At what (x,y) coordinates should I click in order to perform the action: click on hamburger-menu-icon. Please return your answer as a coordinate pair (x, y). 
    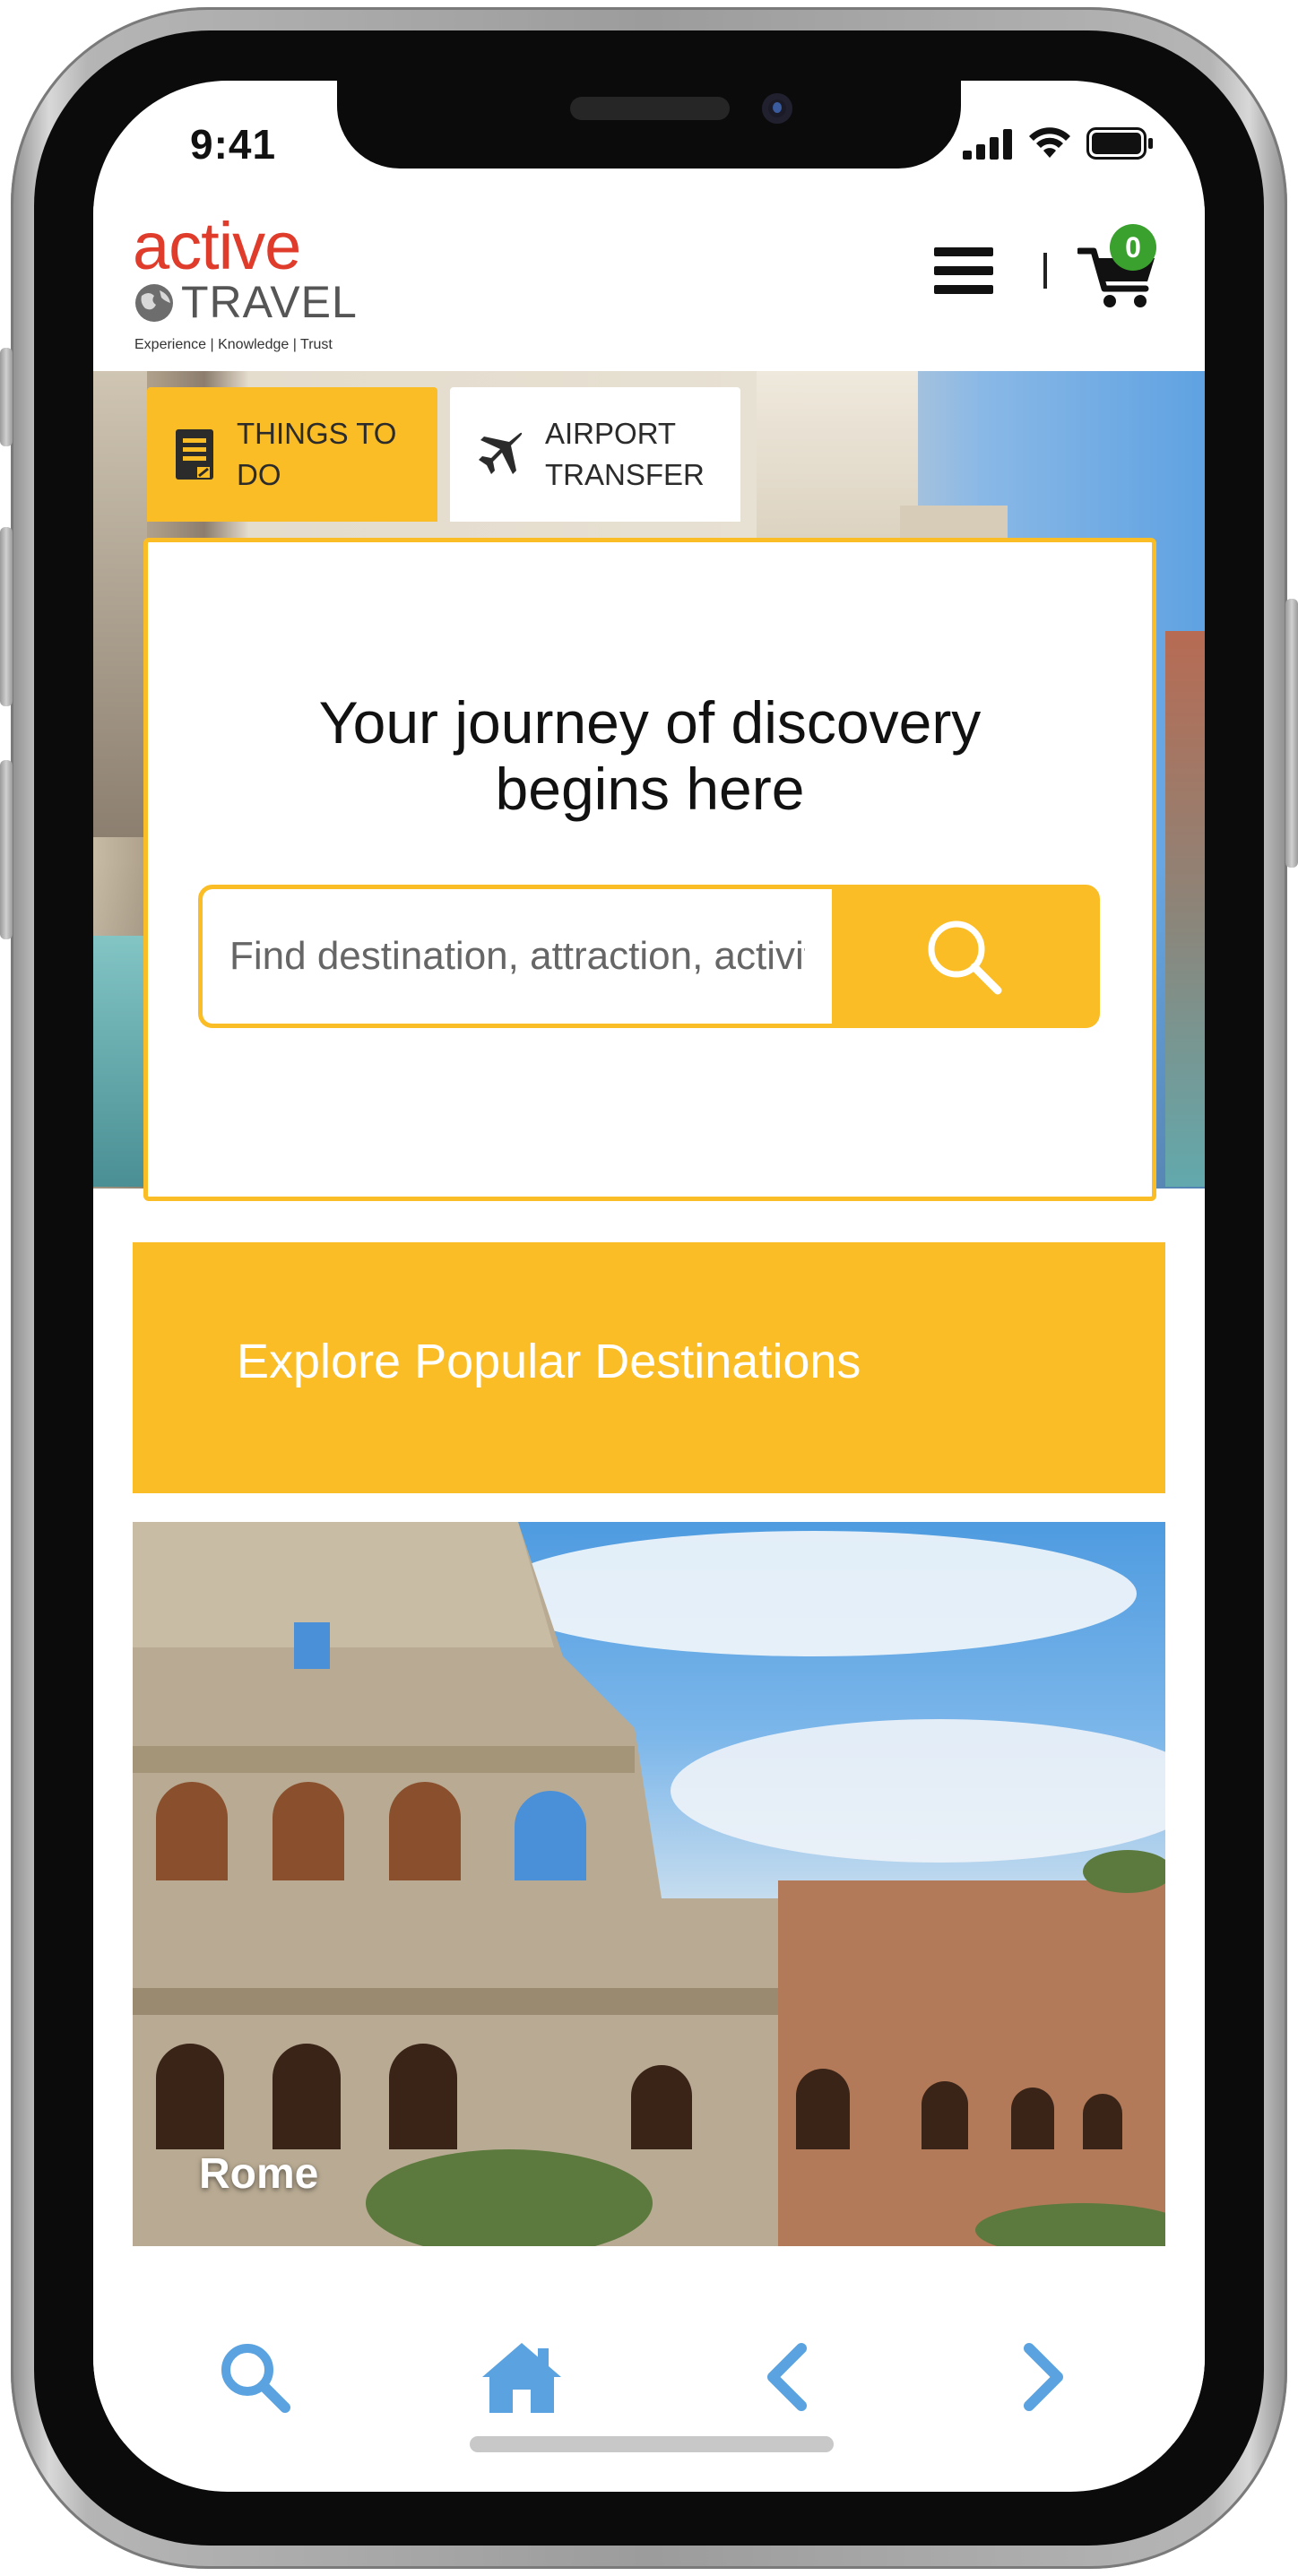
    Looking at the image, I should click on (964, 271).